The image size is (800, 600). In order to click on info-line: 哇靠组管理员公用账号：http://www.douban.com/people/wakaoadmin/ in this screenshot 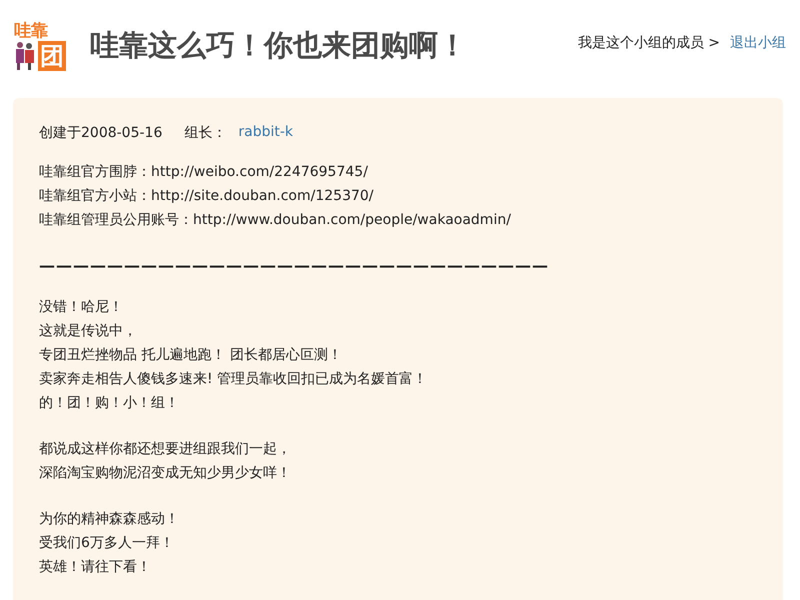, I will do `click(275, 220)`.